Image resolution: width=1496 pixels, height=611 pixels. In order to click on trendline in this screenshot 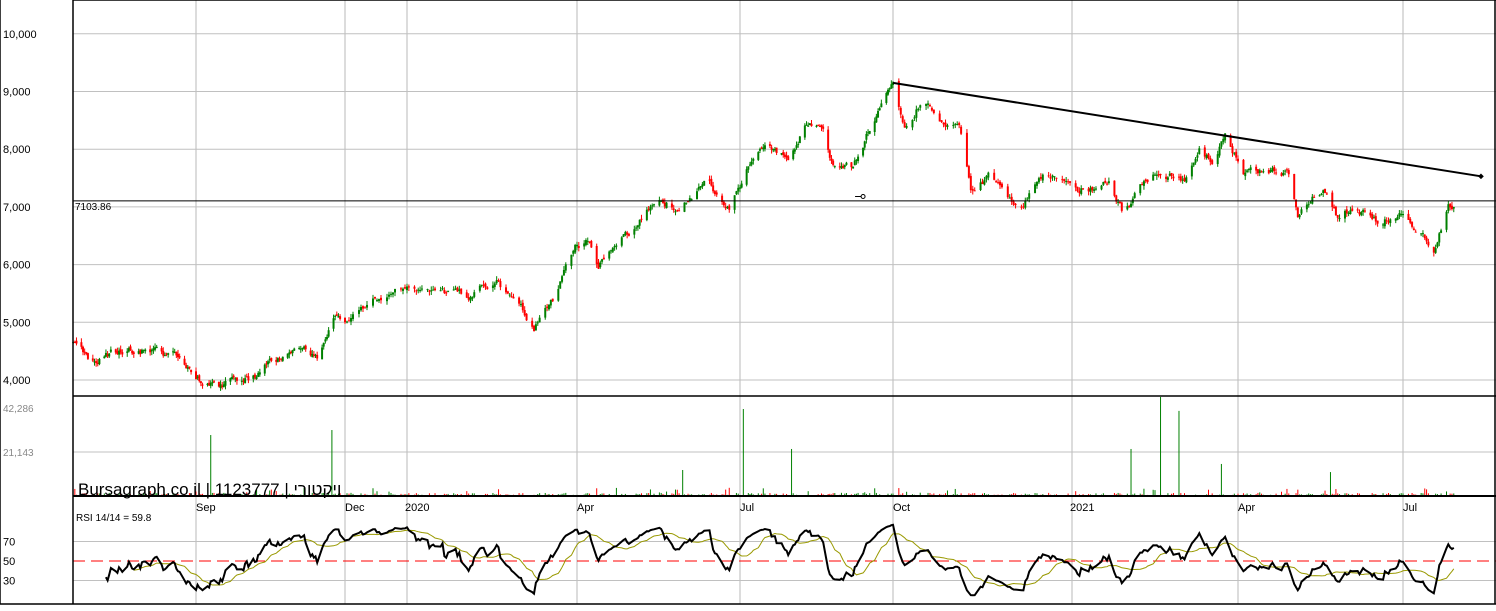, I will do `click(1187, 129)`.